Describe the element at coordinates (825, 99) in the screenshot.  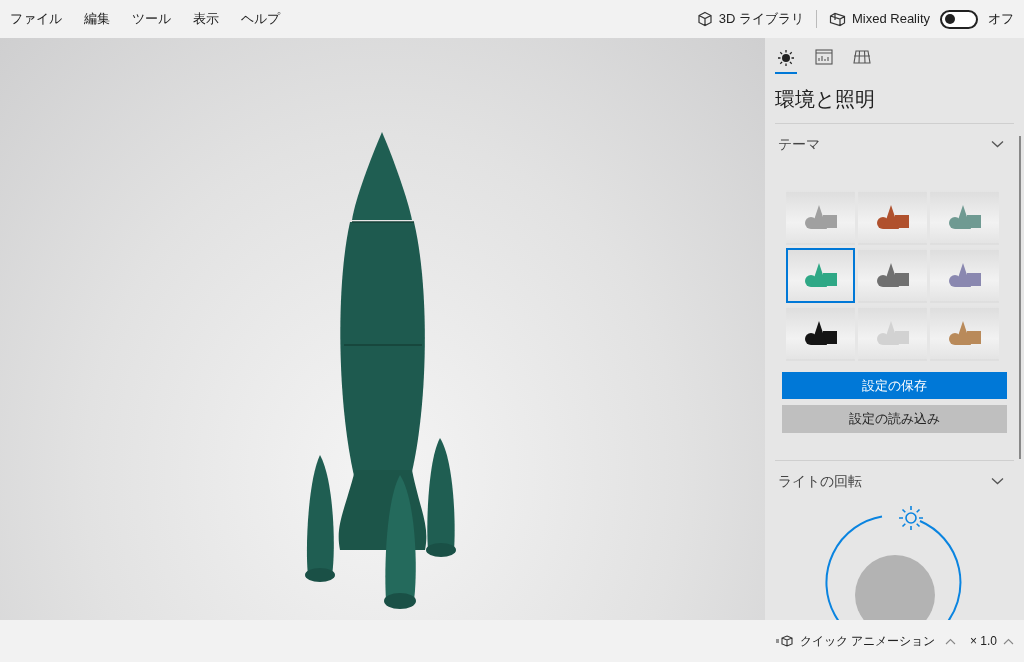
I see `panel-title: 環境と照明` at that location.